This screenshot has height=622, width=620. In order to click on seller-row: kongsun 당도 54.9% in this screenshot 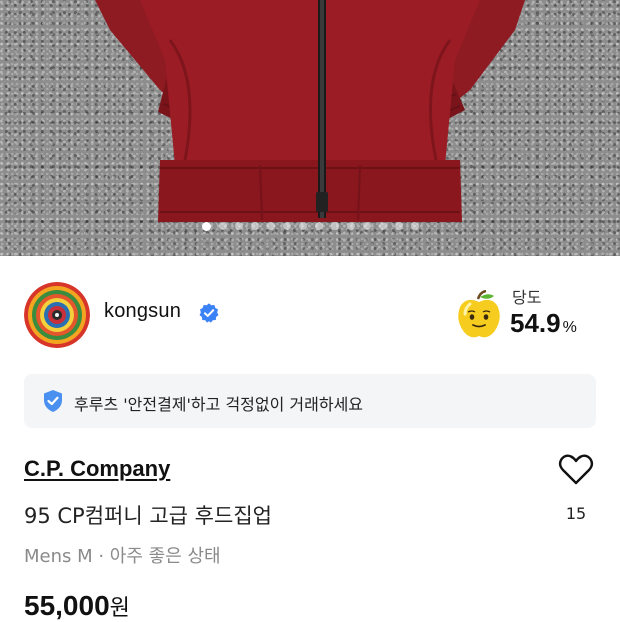, I will do `click(310, 315)`.